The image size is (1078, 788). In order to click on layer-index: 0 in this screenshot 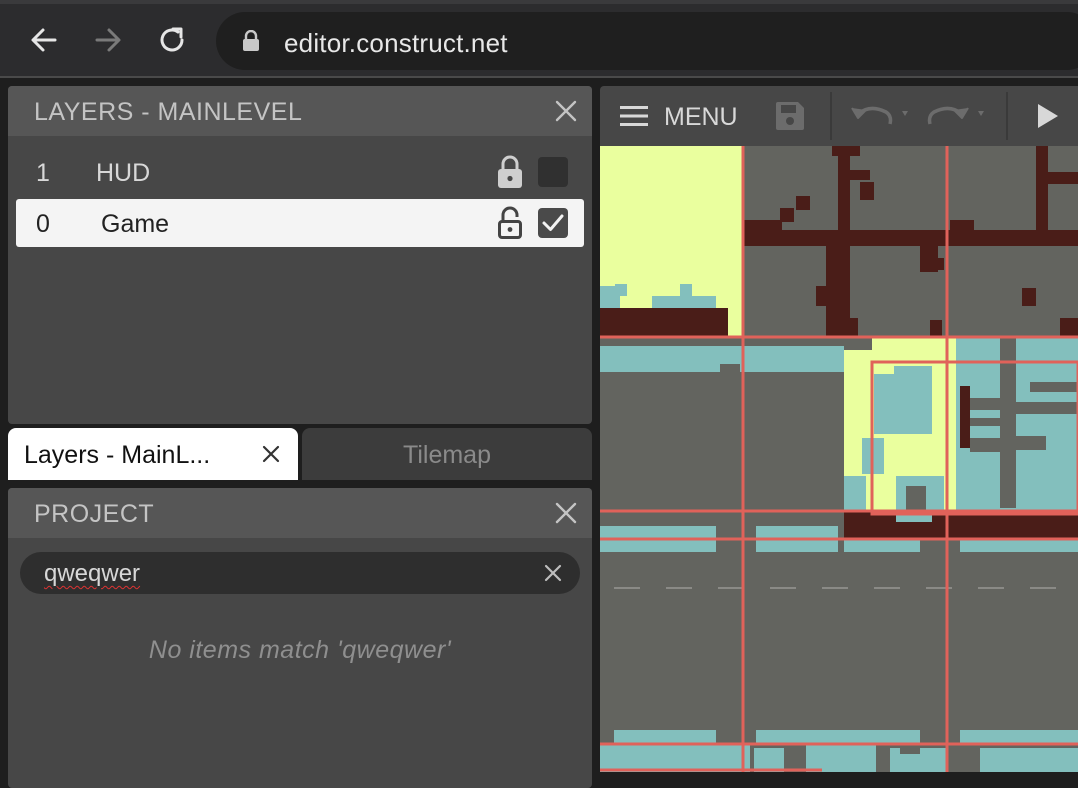, I will do `click(43, 224)`.